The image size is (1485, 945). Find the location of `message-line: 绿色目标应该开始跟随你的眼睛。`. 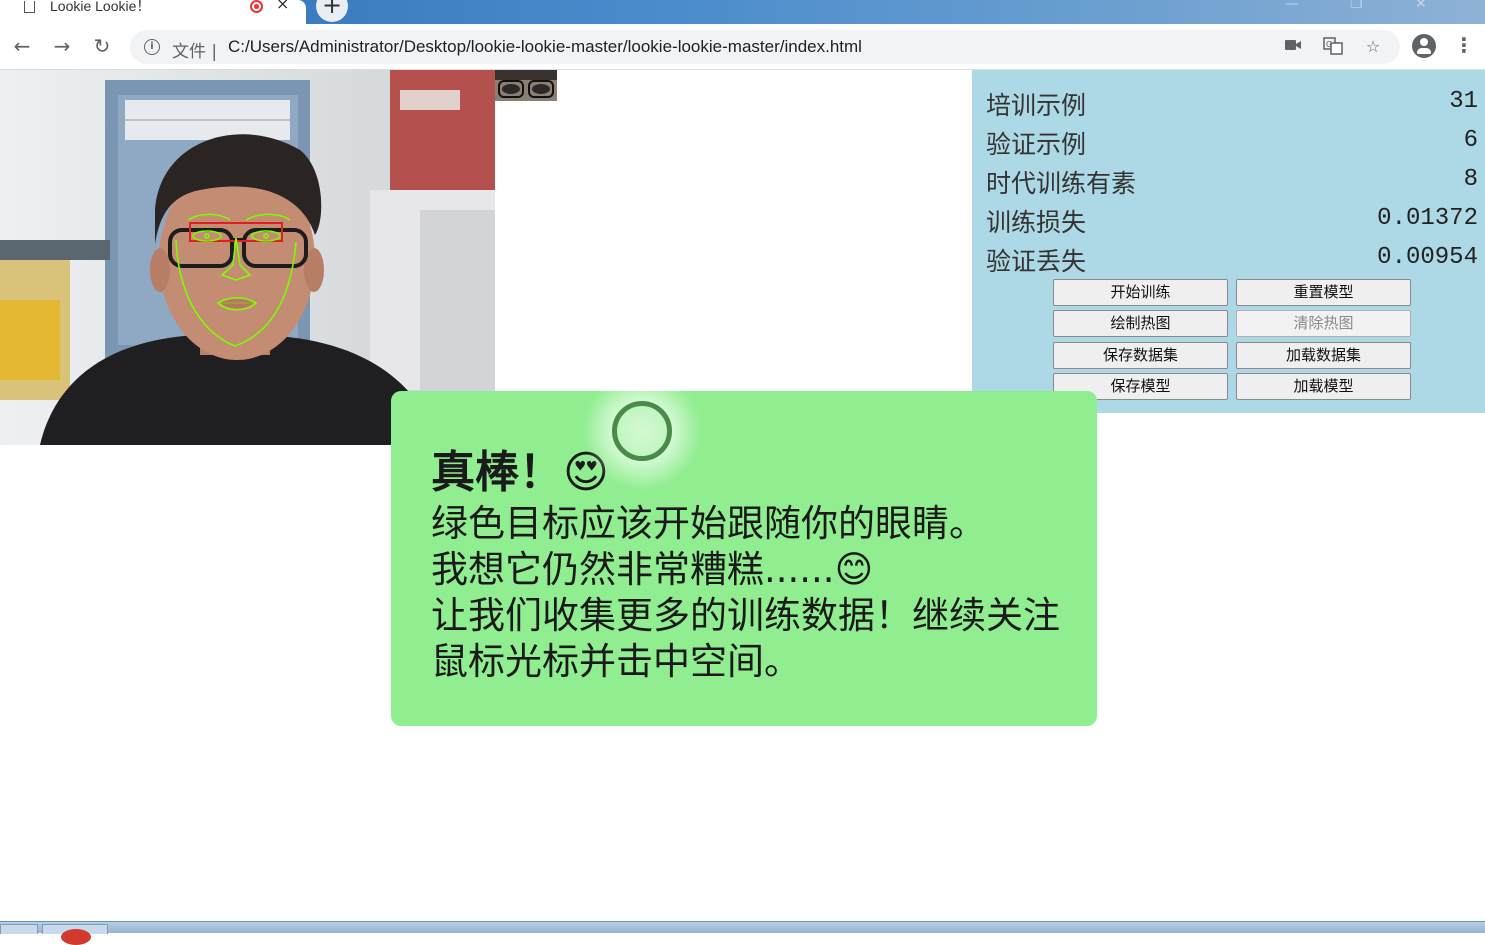

message-line: 绿色目标应该开始跟随你的眼睛。 is located at coordinates (708, 523).